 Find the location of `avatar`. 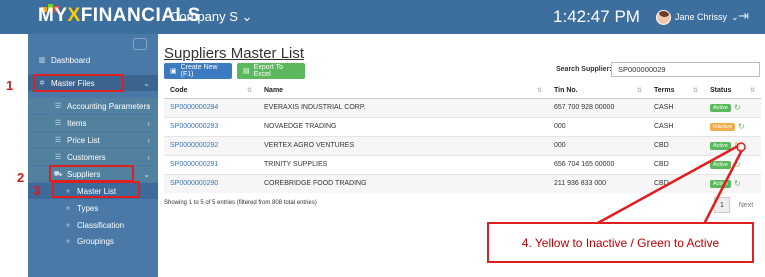

avatar is located at coordinates (663, 17).